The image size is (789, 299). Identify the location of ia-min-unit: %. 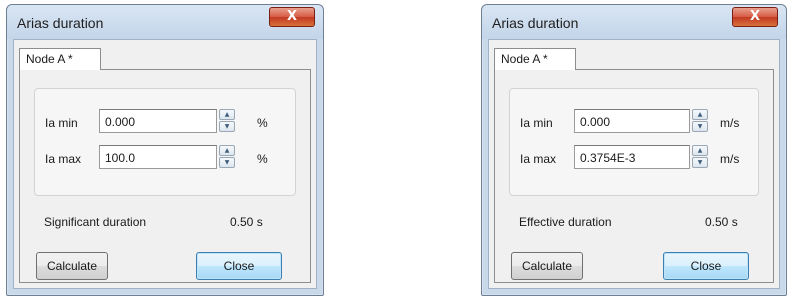
(262, 123).